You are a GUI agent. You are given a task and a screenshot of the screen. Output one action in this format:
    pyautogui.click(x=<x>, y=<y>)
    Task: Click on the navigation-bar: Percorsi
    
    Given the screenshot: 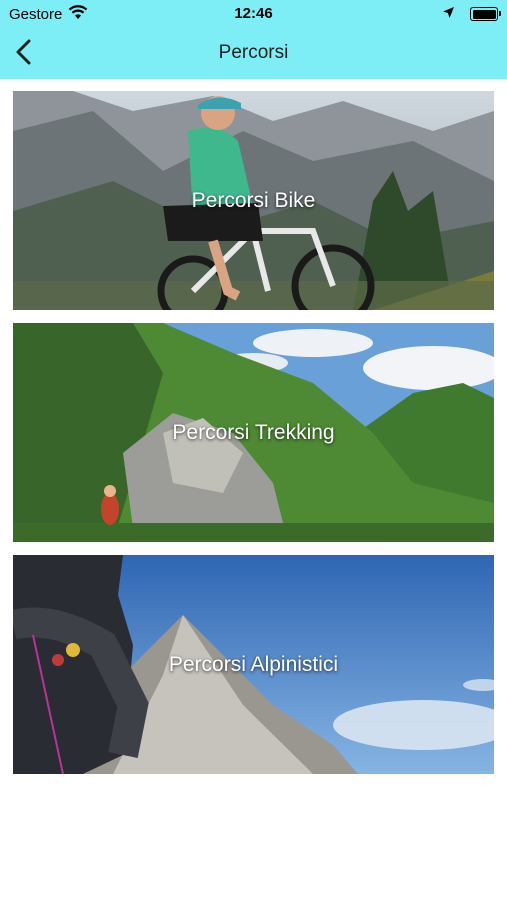 What is the action you would take?
    pyautogui.click(x=253, y=53)
    